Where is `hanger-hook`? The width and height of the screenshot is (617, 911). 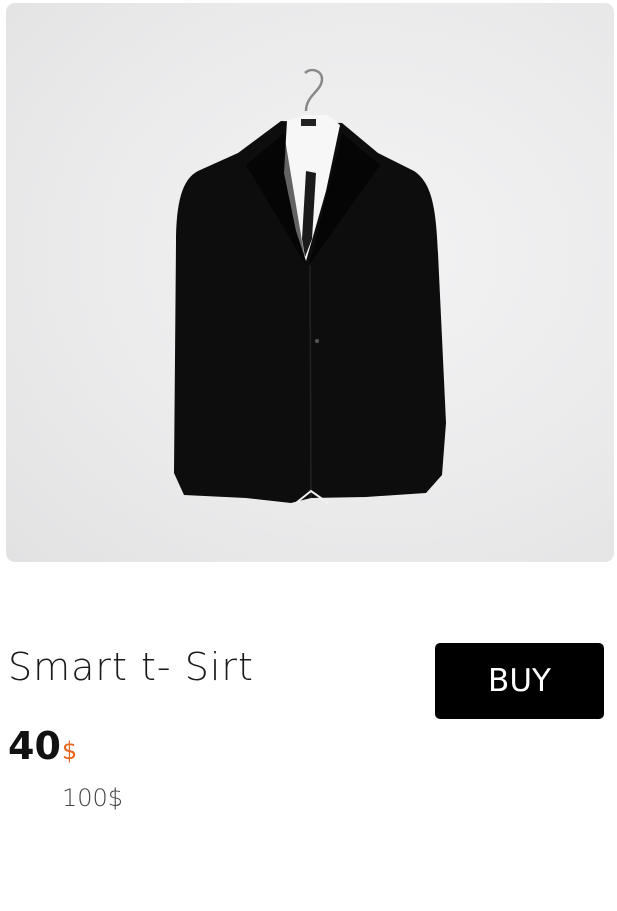
hanger-hook is located at coordinates (314, 90).